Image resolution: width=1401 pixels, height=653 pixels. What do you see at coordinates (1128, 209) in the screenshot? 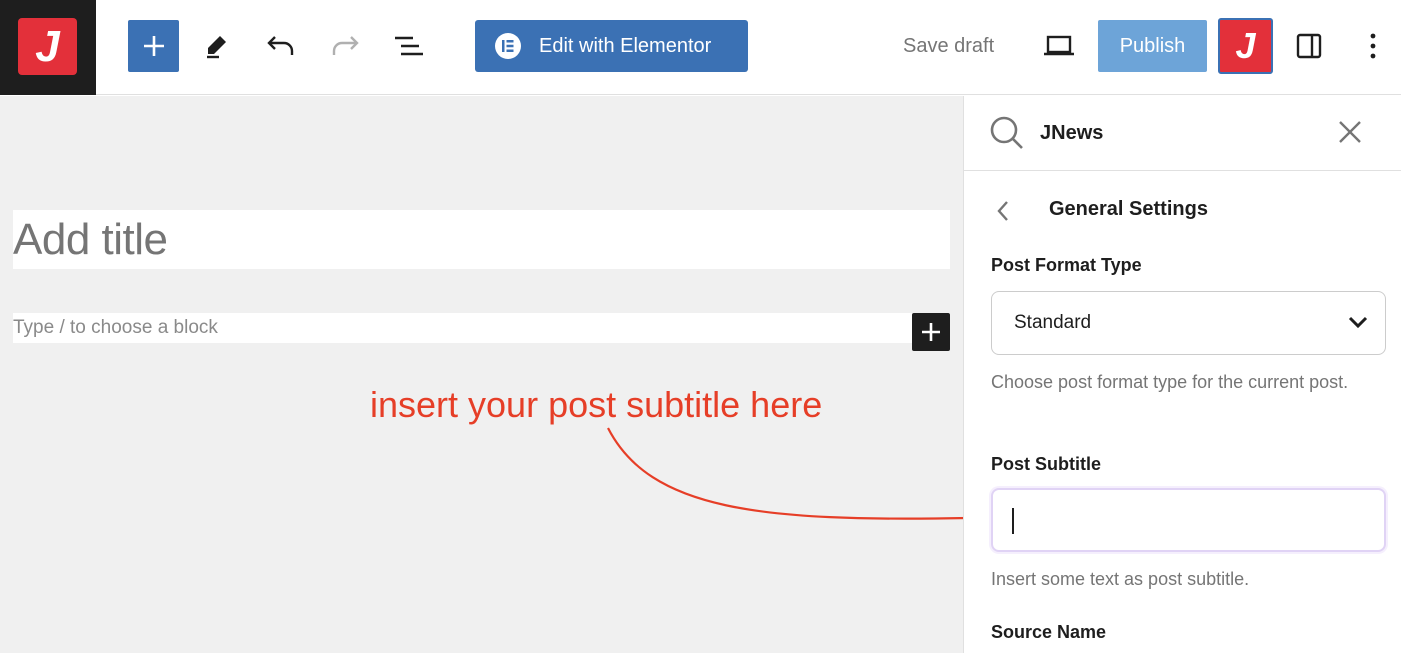
I see `section-title: General Settings` at bounding box center [1128, 209].